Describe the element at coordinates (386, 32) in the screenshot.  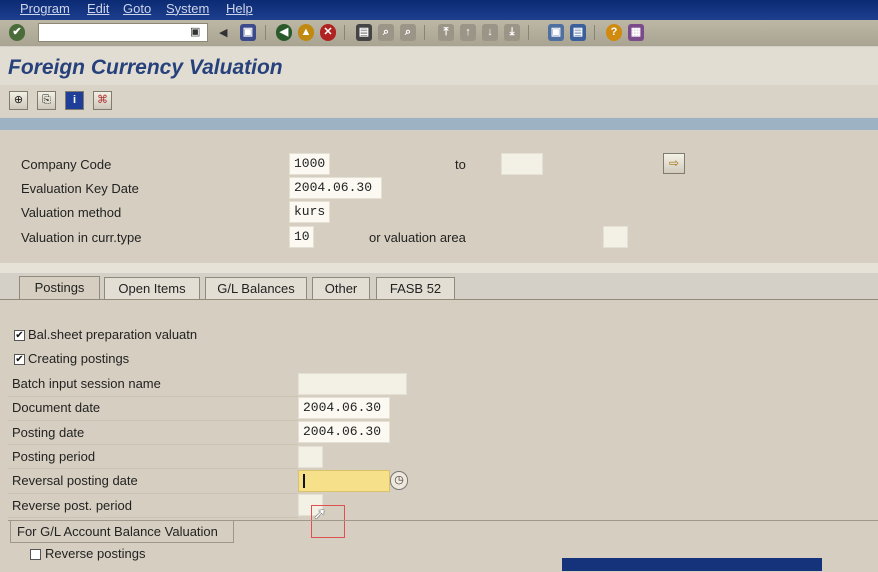
I see `find-icon: ⌕` at that location.